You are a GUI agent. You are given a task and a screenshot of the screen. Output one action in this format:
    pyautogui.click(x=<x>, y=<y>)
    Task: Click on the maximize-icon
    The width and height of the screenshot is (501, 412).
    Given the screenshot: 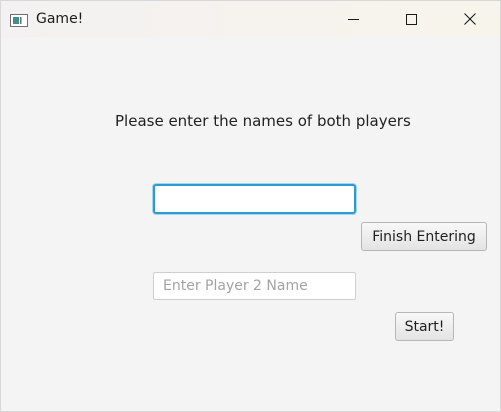 What is the action you would take?
    pyautogui.click(x=411, y=19)
    